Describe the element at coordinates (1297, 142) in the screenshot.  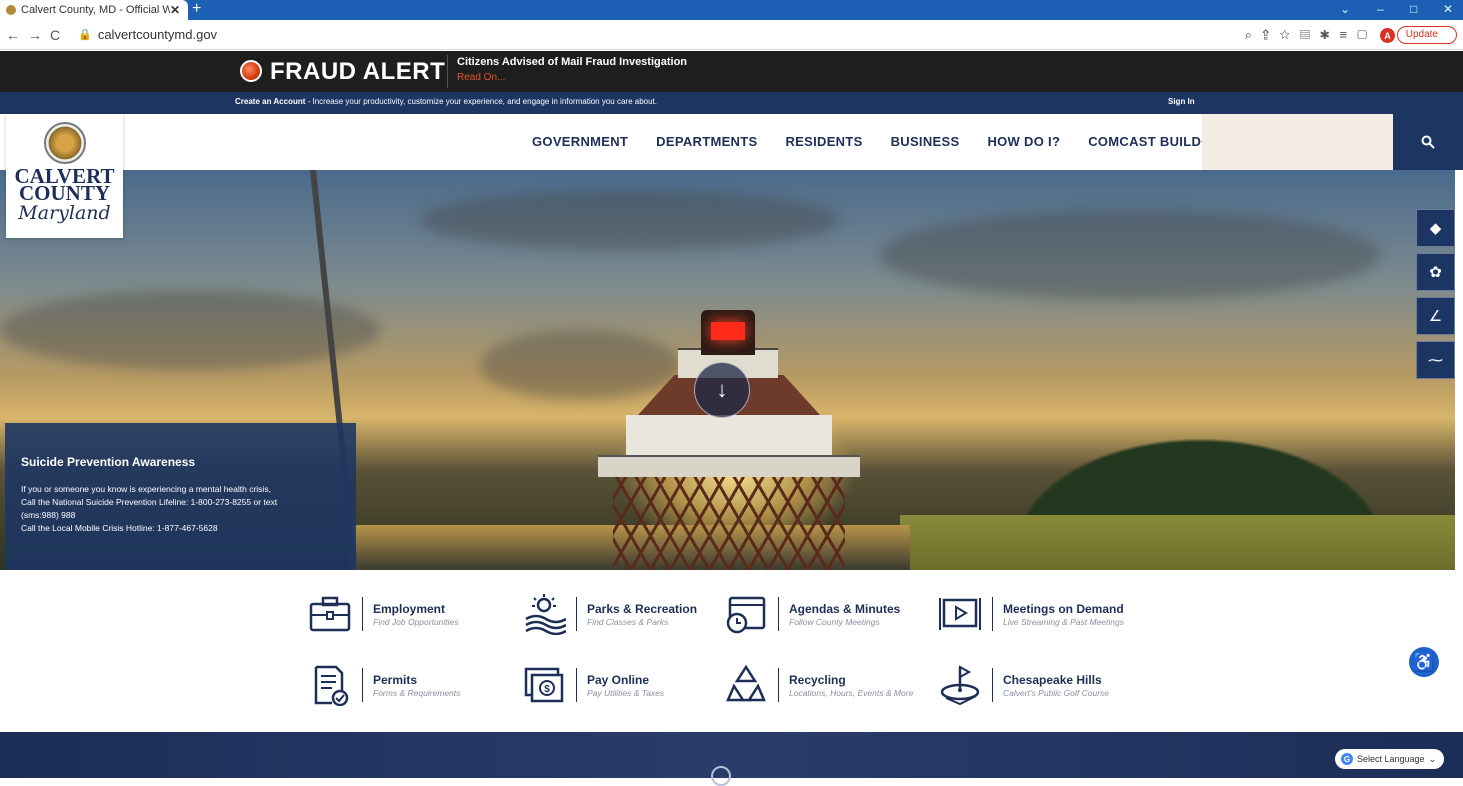
I see `nav-spacer` at that location.